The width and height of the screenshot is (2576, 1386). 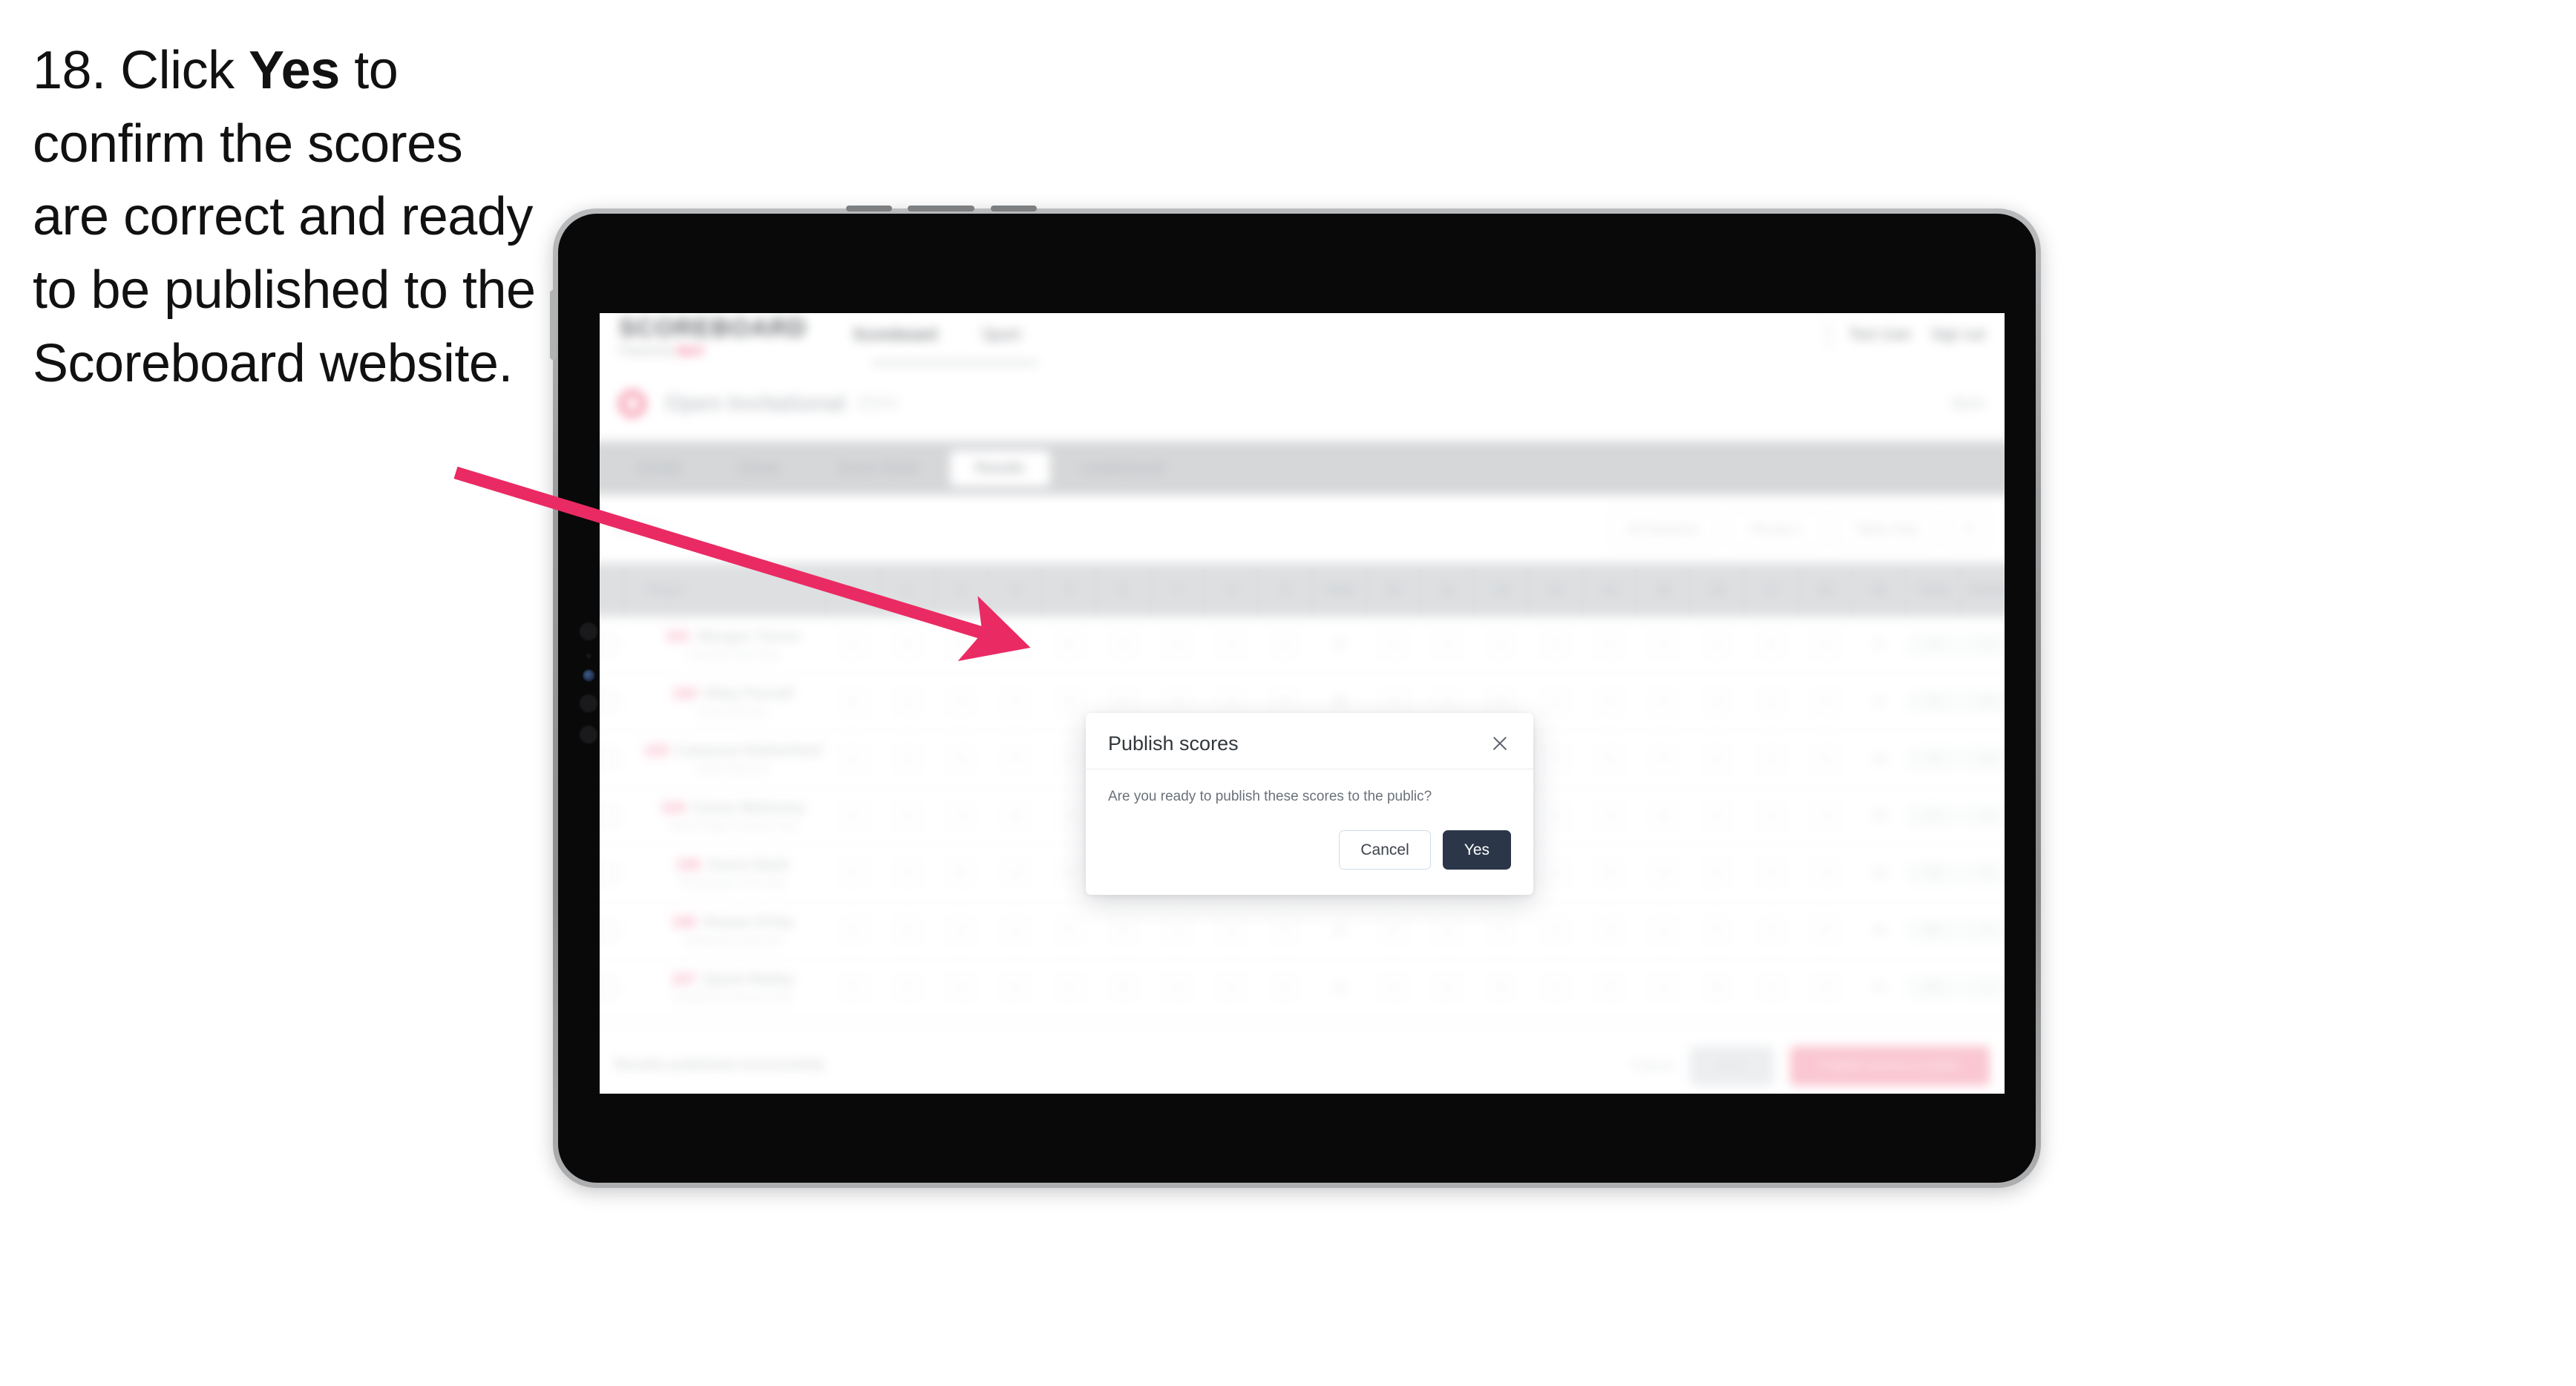 What do you see at coordinates (733, 921) in the screenshot?
I see `player-name: 106 Rowan Kirby` at bounding box center [733, 921].